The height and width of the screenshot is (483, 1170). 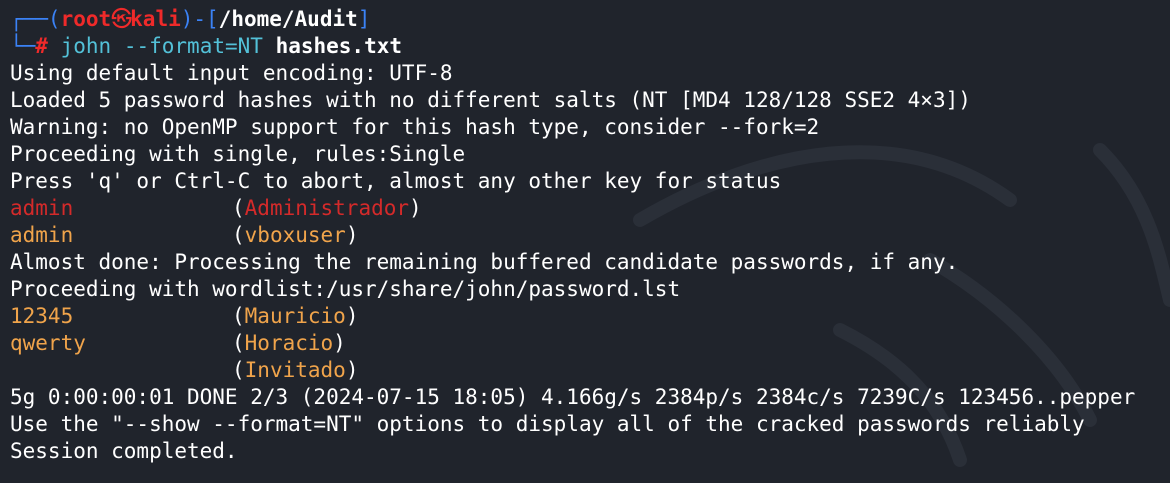 What do you see at coordinates (86, 19) in the screenshot?
I see `prompt-user: root` at bounding box center [86, 19].